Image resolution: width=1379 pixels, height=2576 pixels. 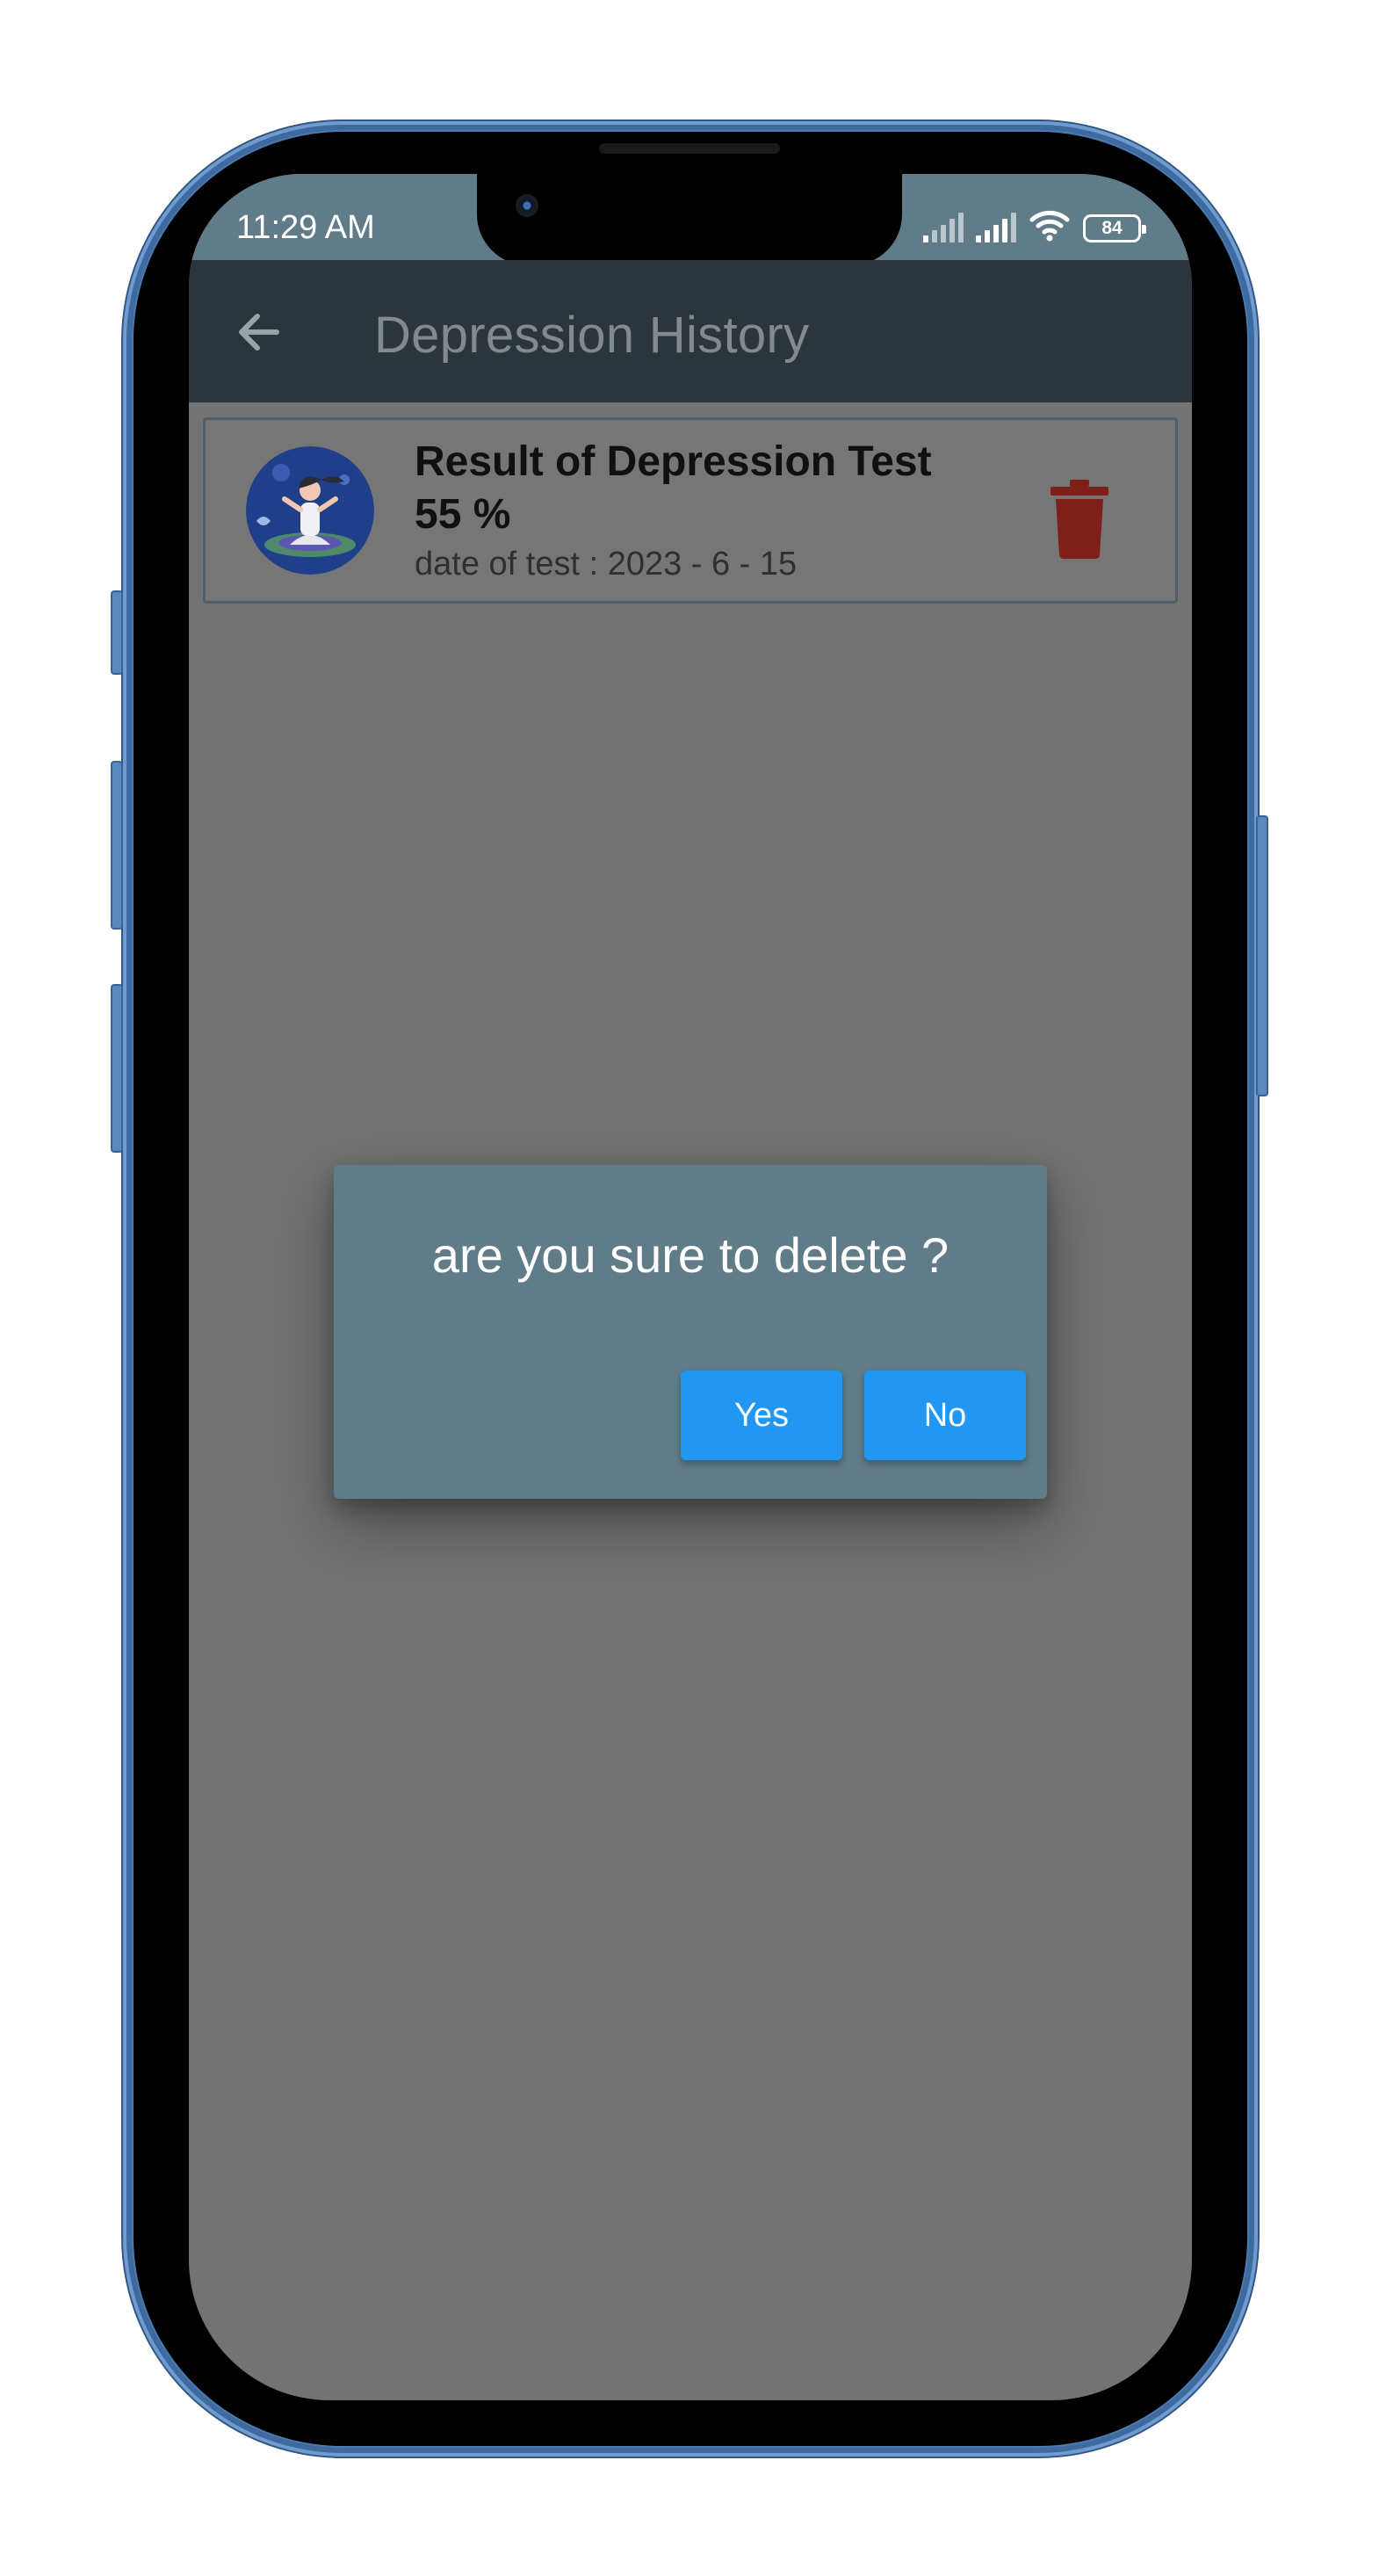 I want to click on back-button, so click(x=259, y=332).